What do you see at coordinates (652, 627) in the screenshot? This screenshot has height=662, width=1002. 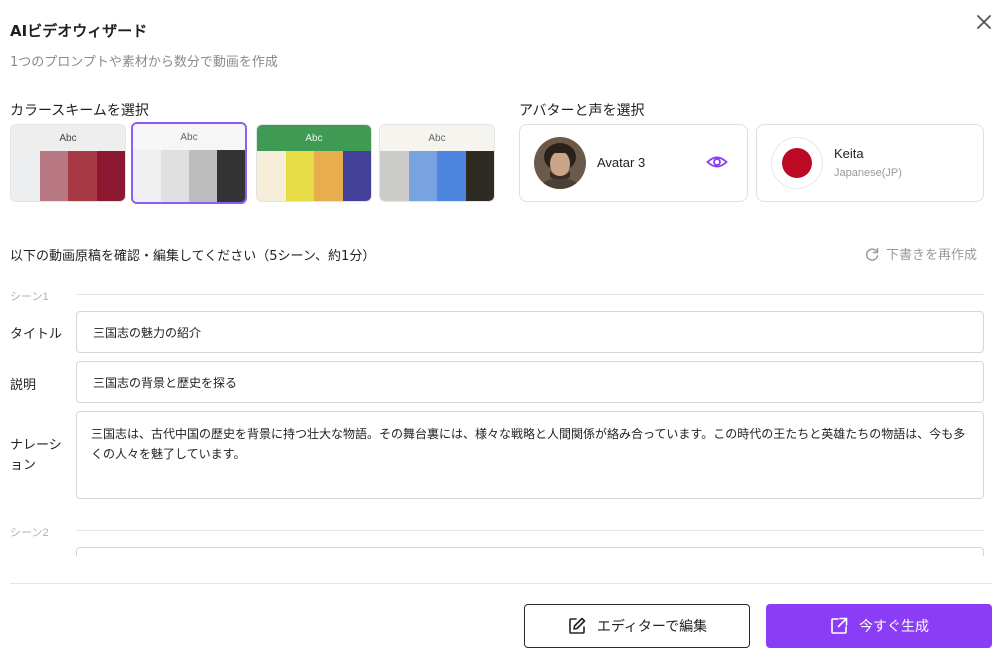 I see `edit-button-label: エディターで編集` at bounding box center [652, 627].